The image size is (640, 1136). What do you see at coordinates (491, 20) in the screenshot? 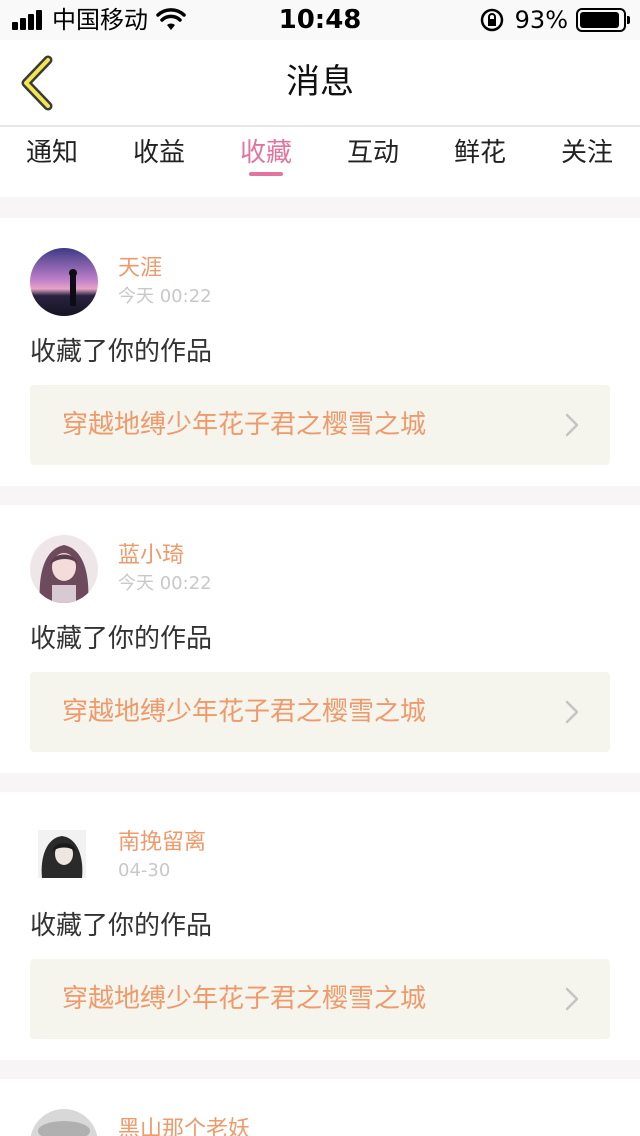
I see `rotation-lock-icon` at bounding box center [491, 20].